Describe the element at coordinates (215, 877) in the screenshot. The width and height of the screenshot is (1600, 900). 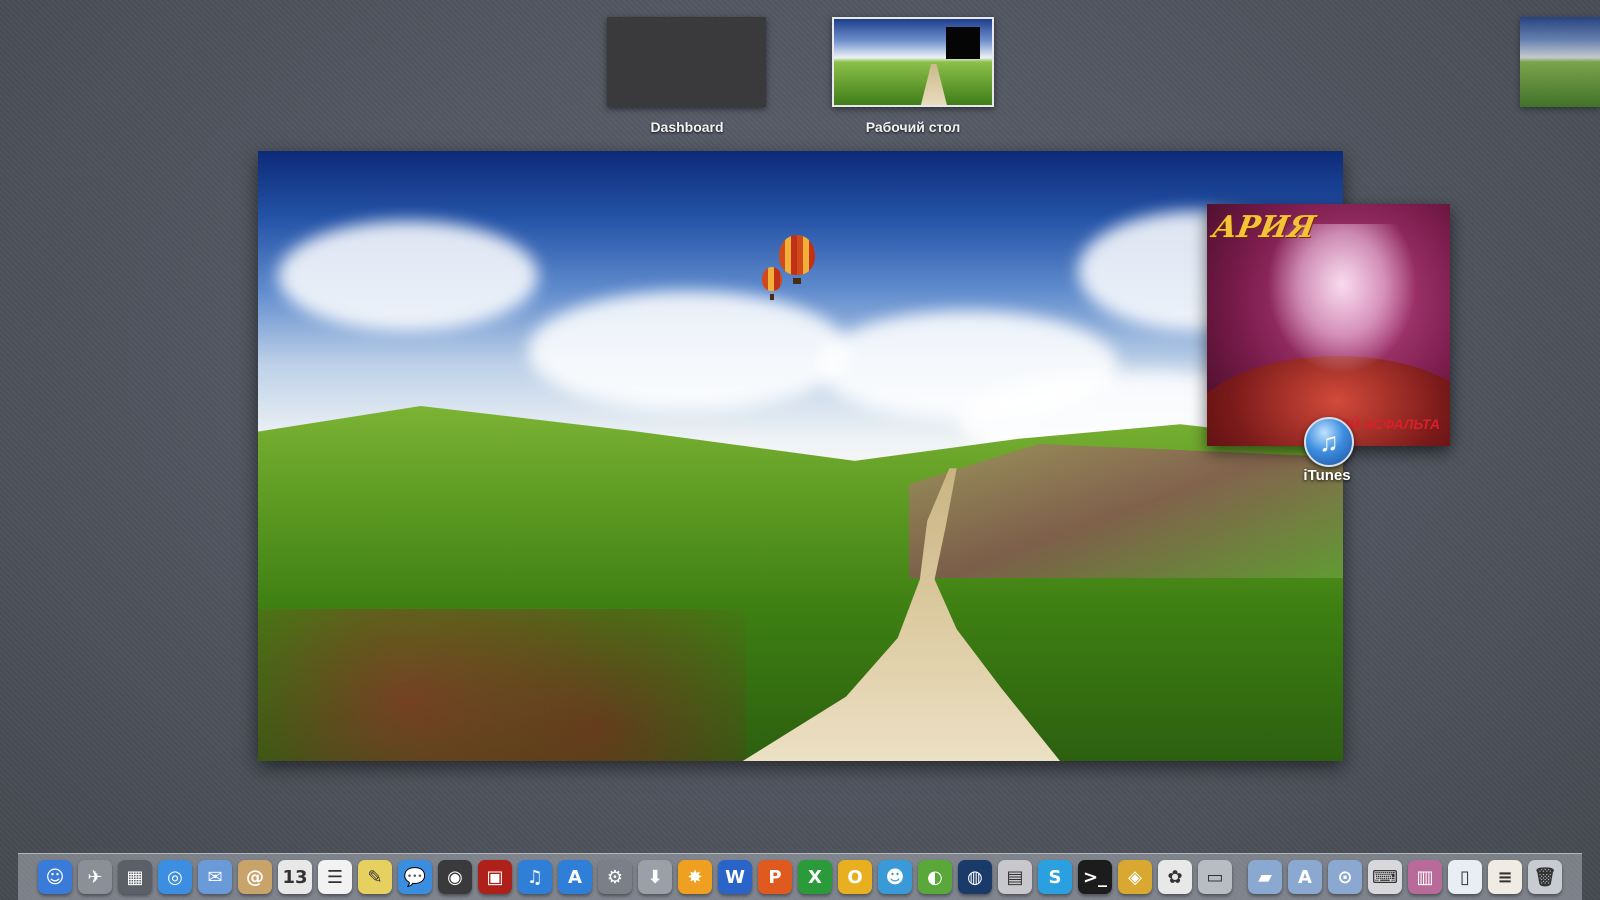
I see `mail-icon: ✉` at that location.